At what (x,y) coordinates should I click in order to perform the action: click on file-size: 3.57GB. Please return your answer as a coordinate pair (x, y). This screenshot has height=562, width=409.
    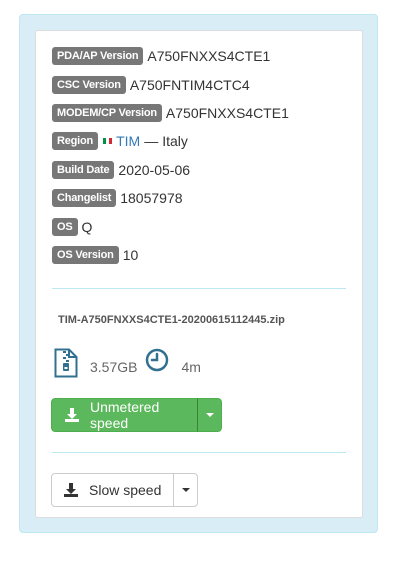
    Looking at the image, I should click on (114, 367).